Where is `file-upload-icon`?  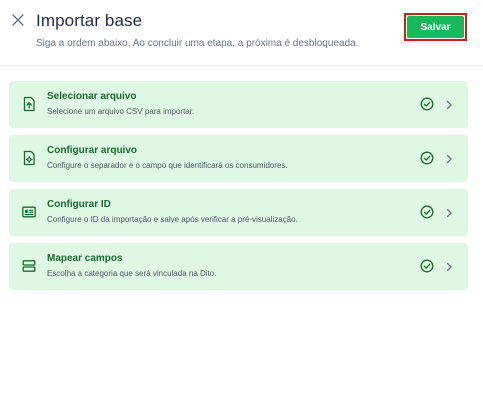
file-upload-icon is located at coordinates (29, 104).